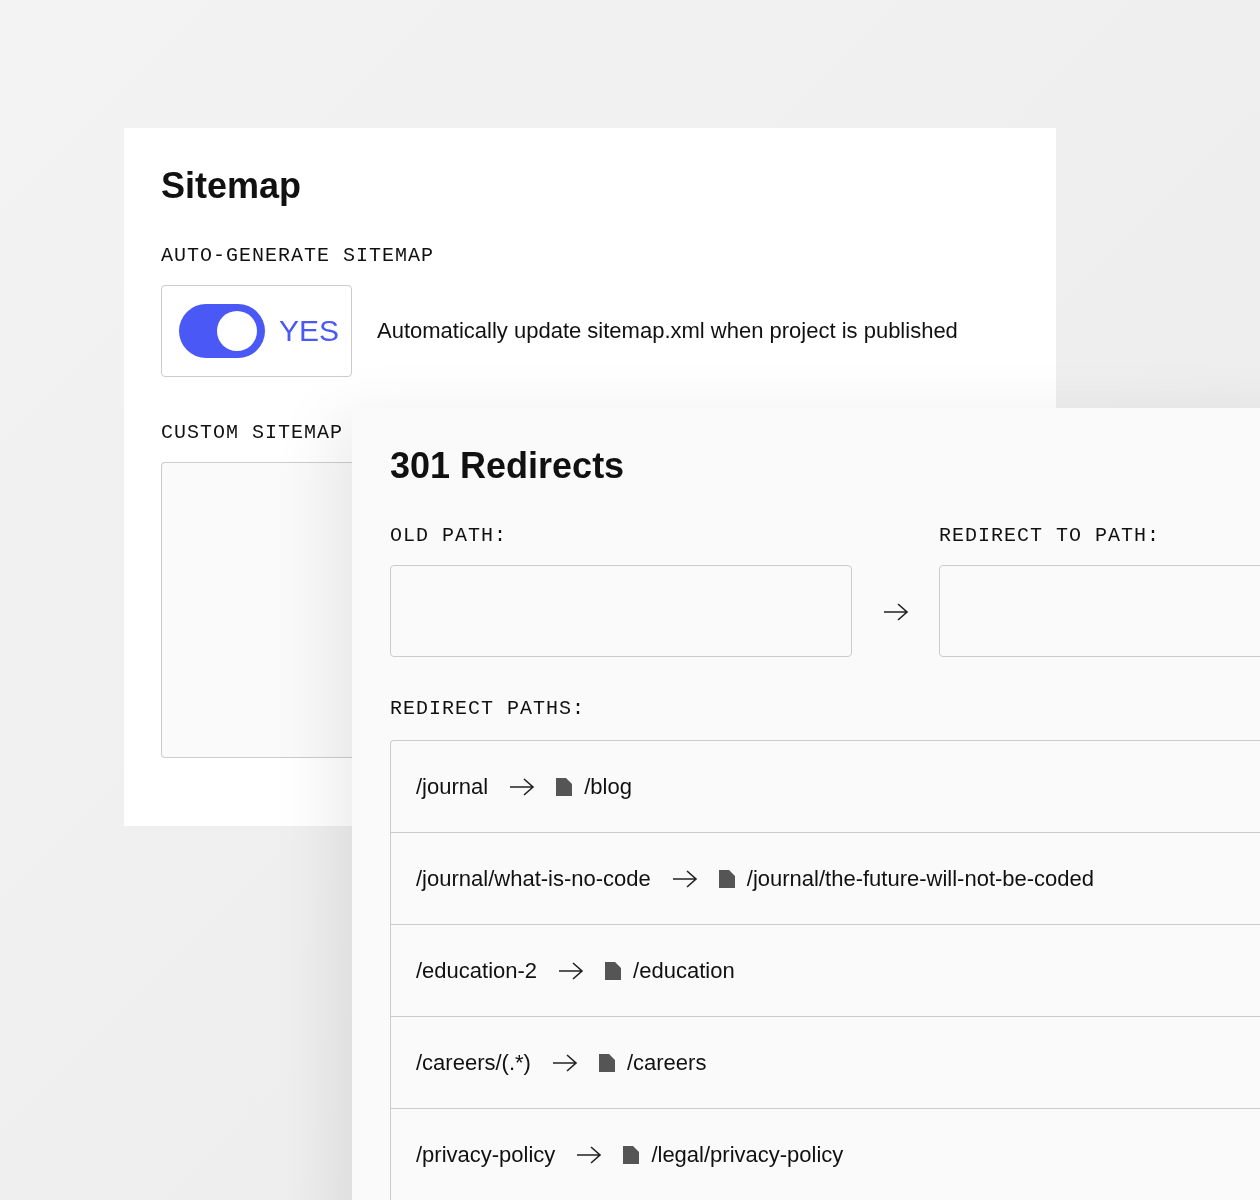  What do you see at coordinates (666, 1062) in the screenshot?
I see `target-path: /careers` at bounding box center [666, 1062].